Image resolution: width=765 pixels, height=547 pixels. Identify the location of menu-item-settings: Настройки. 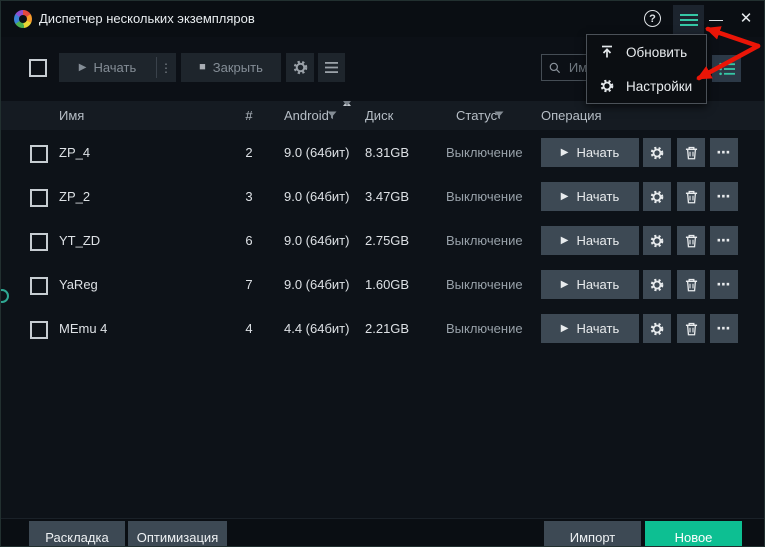
(646, 86).